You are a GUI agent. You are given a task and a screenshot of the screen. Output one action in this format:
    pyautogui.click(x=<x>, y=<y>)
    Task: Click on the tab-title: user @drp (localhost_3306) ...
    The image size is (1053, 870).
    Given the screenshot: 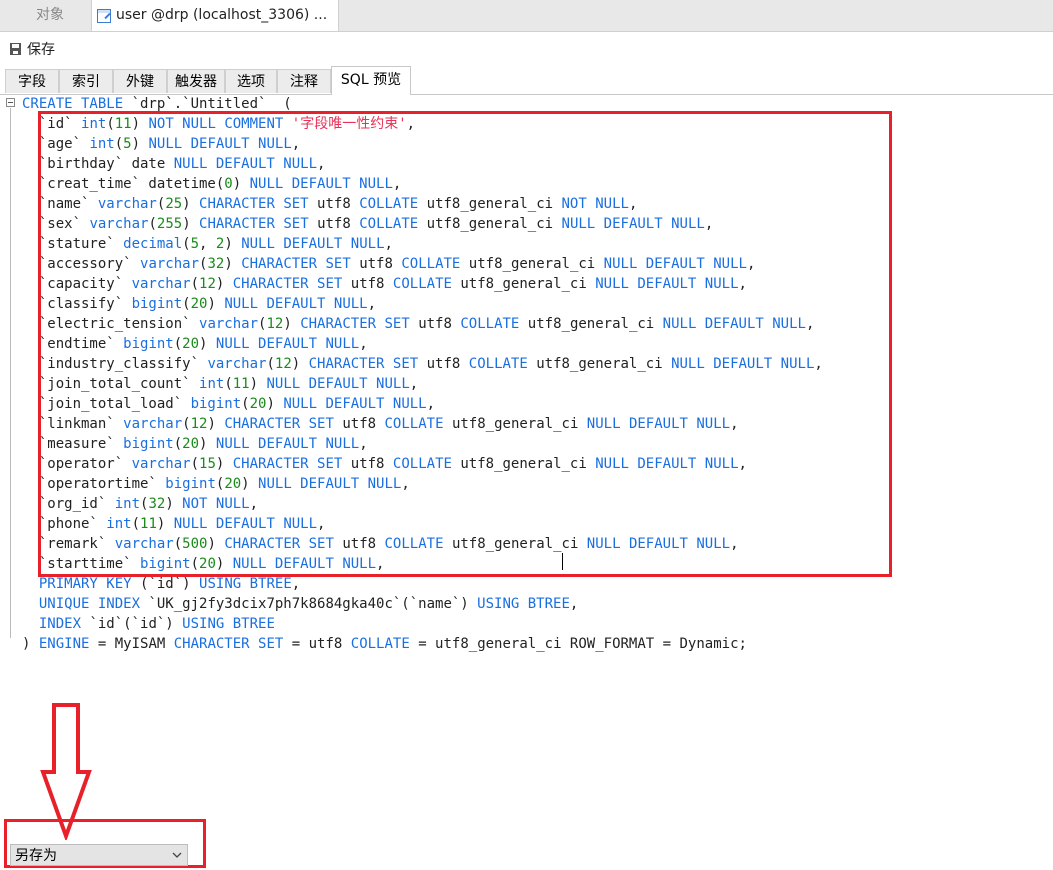 What is the action you would take?
    pyautogui.click(x=222, y=15)
    